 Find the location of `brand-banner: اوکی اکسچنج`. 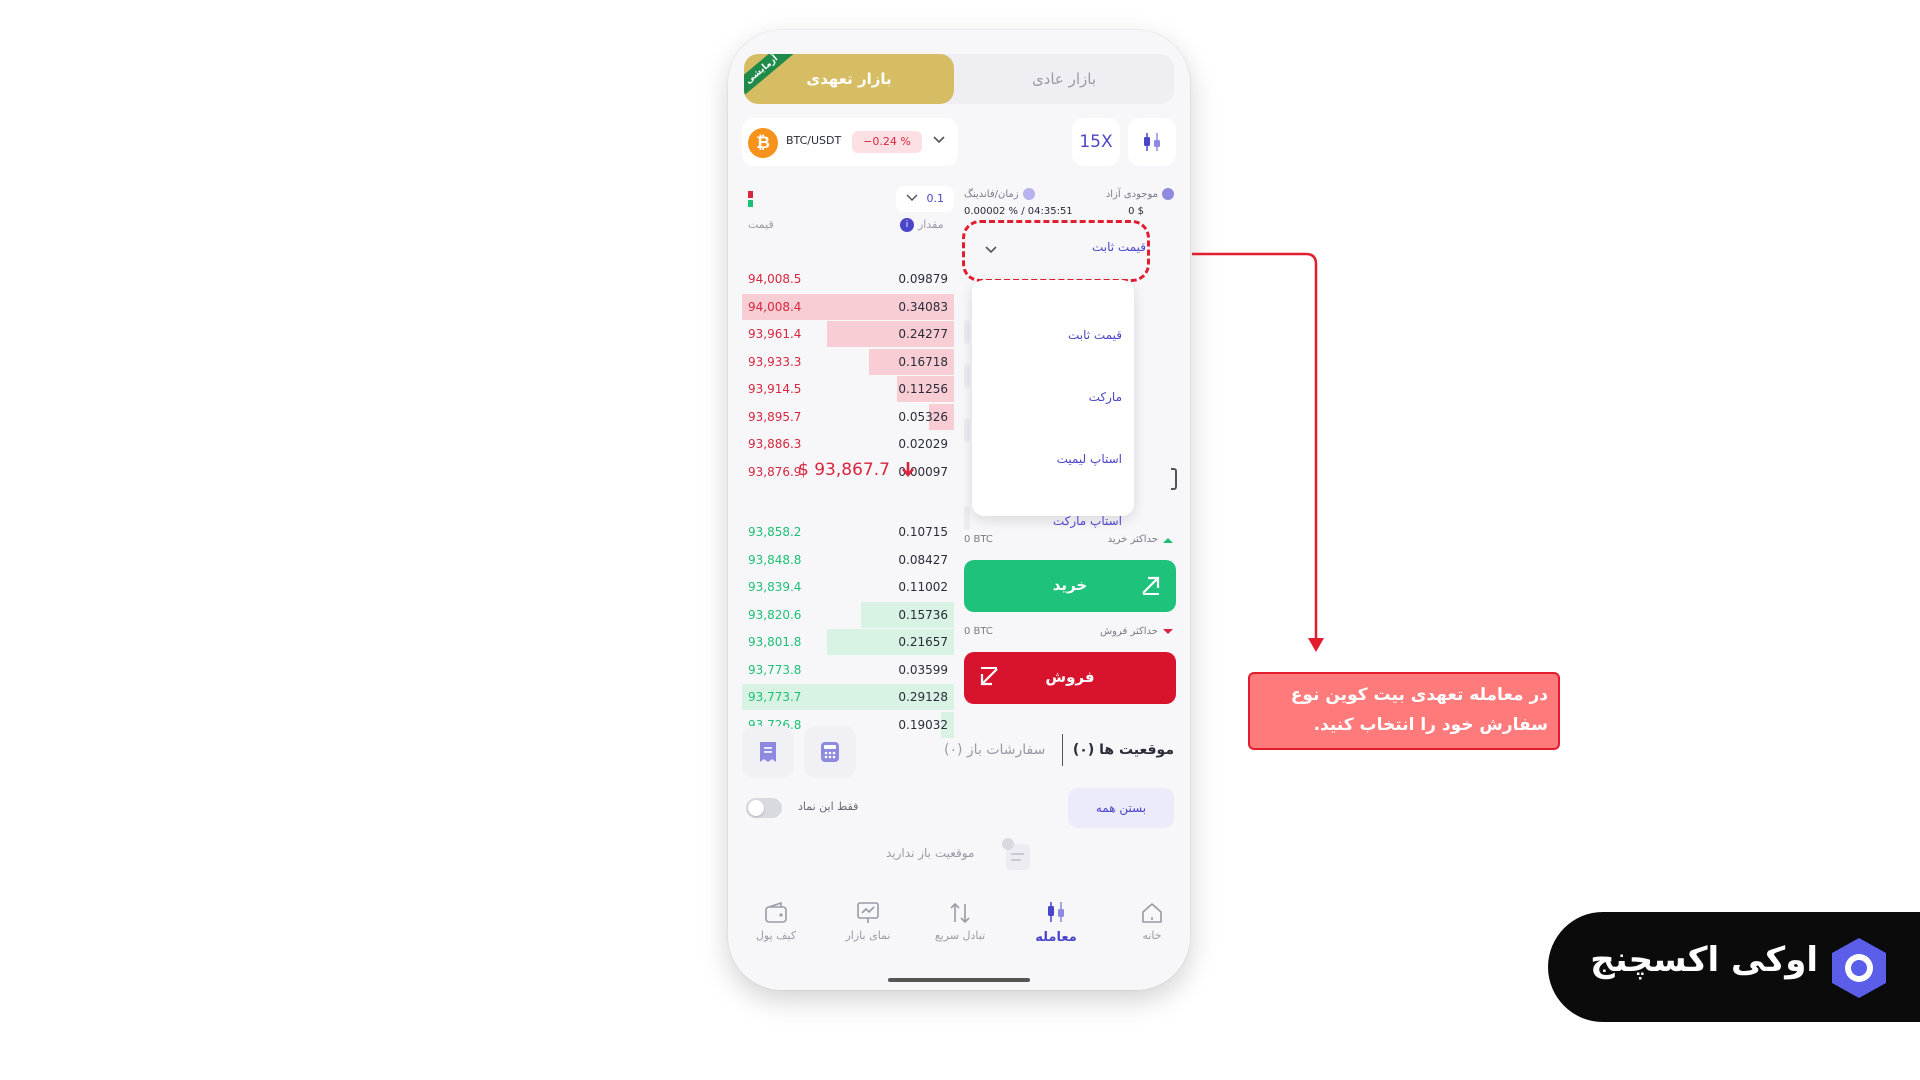

brand-banner: اوکی اکسچنج is located at coordinates (1734, 967).